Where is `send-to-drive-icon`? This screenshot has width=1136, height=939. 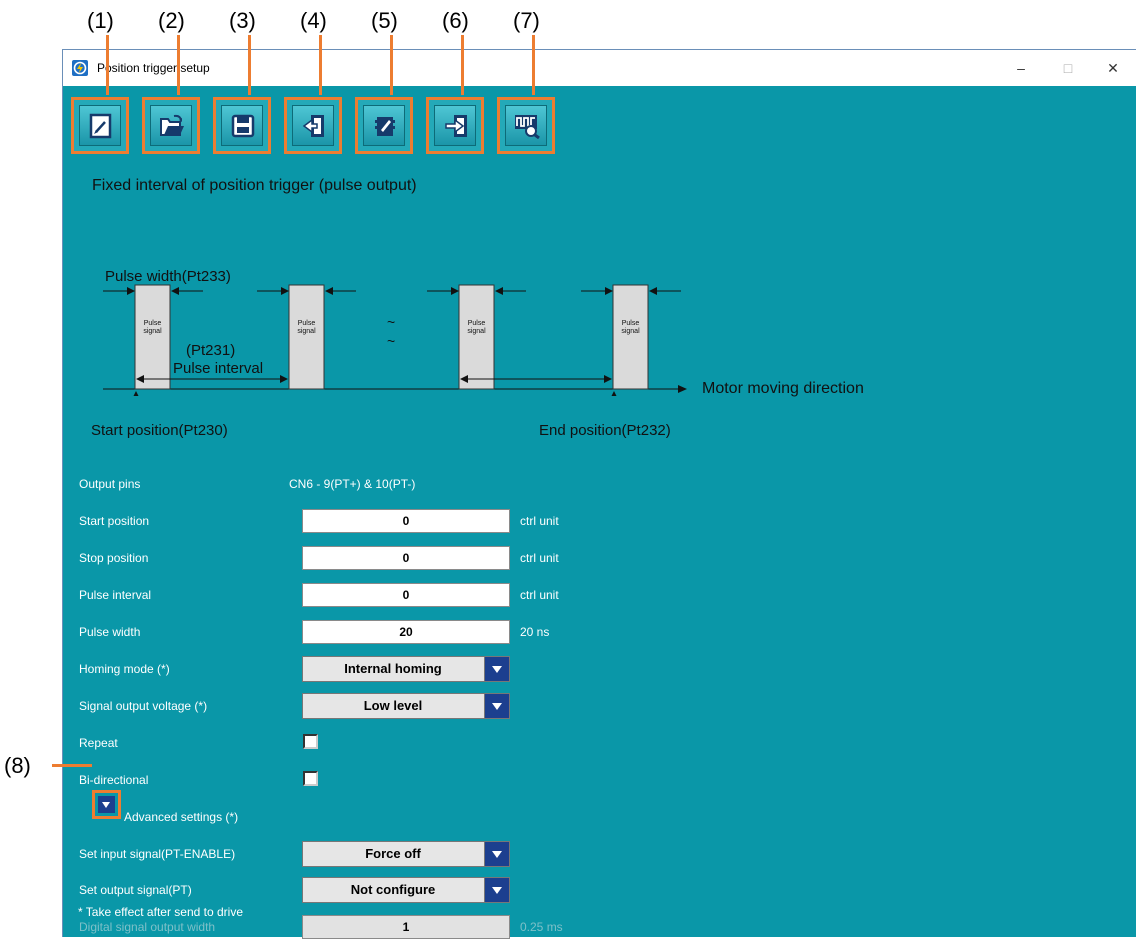 send-to-drive-icon is located at coordinates (456, 126).